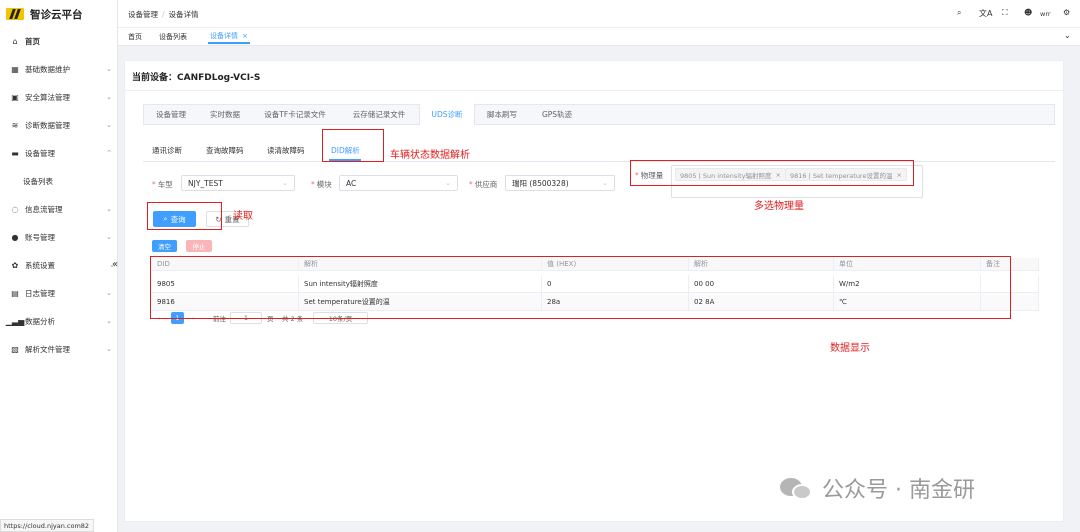 This screenshot has height=532, width=1080. Describe the element at coordinates (47, 125) in the screenshot. I see `sidebar-item-label: 诊断数据管理` at that location.